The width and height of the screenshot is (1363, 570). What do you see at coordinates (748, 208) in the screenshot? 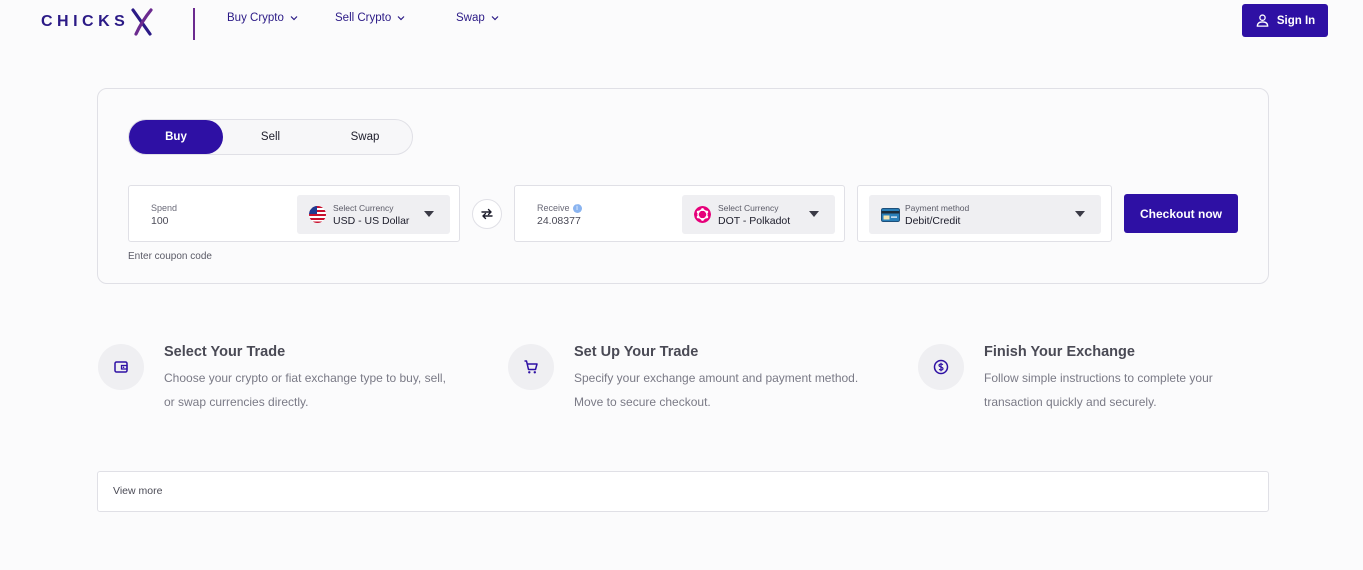
I see `receive-currency-label: Select Currency` at bounding box center [748, 208].